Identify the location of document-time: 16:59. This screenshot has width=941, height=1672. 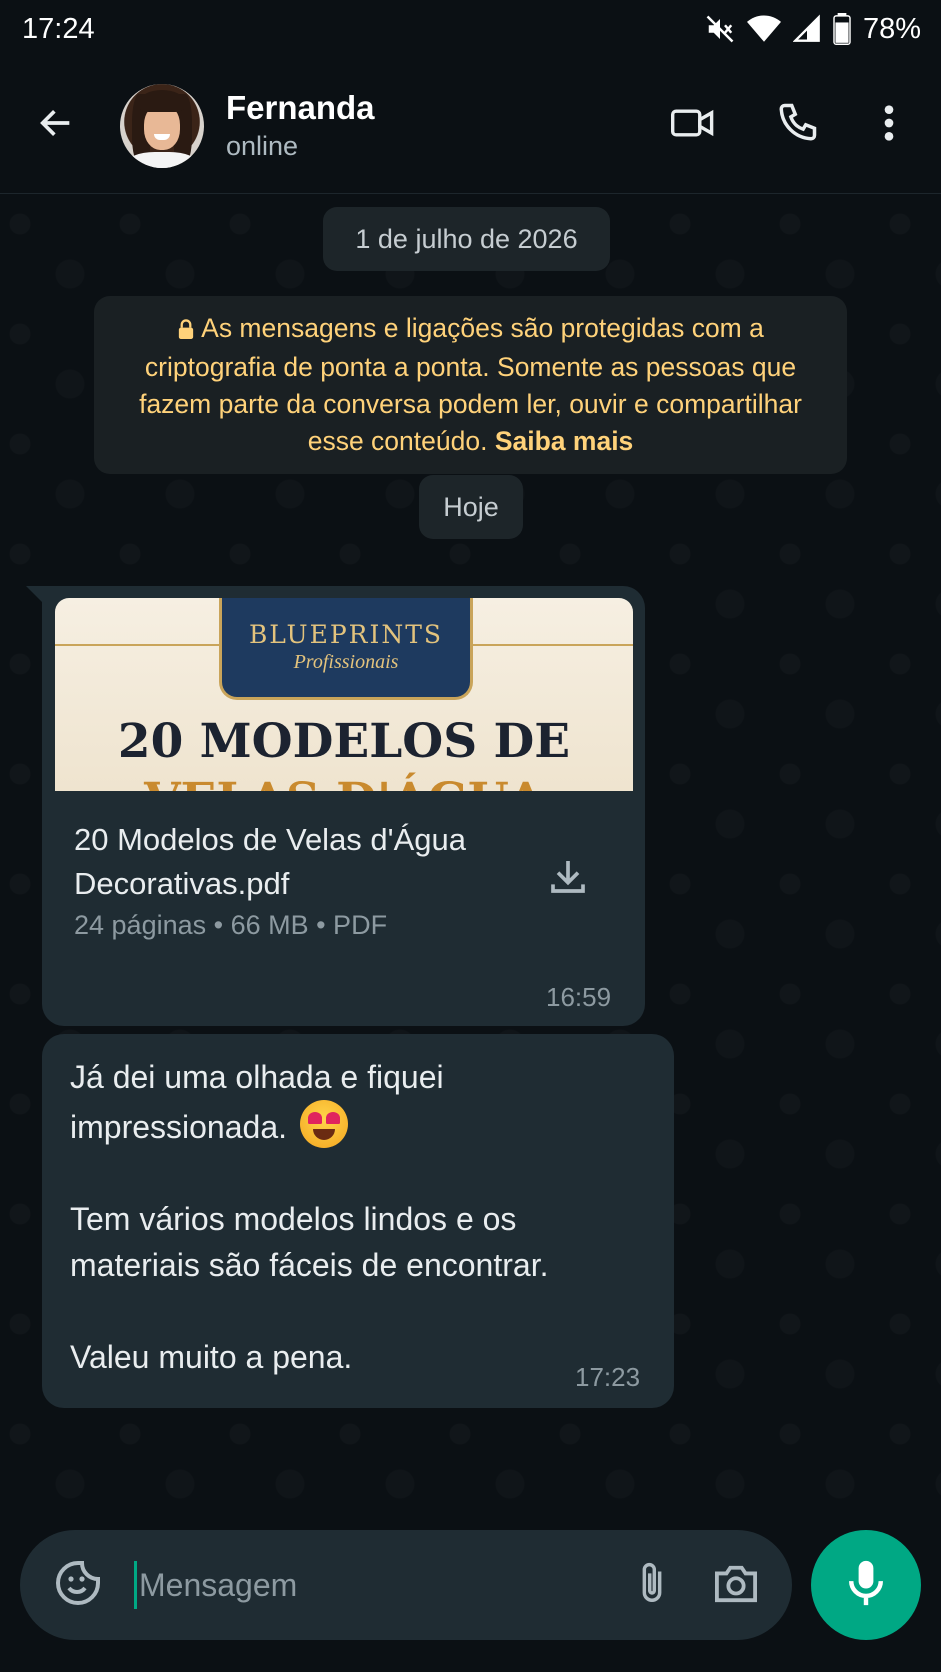
(579, 997).